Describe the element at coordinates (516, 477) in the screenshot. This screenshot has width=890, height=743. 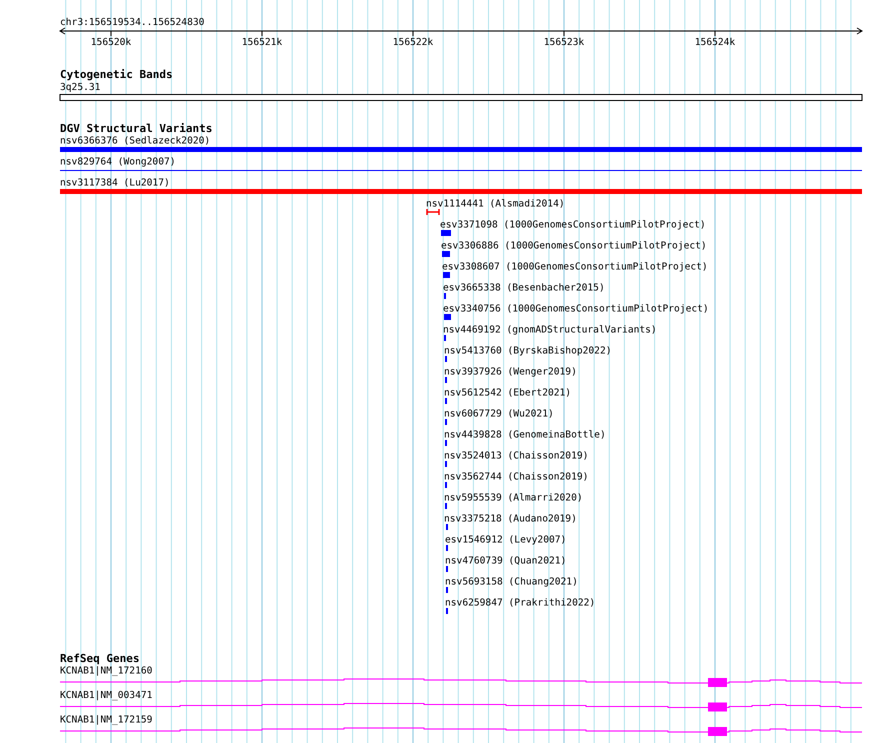
I see `variant-label: nsv3562744 (Chaisson2019)` at that location.